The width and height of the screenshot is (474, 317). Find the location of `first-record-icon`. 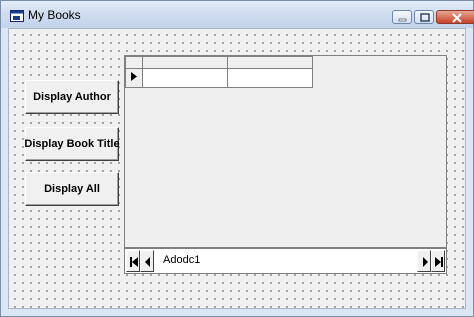

first-record-icon is located at coordinates (134, 262).